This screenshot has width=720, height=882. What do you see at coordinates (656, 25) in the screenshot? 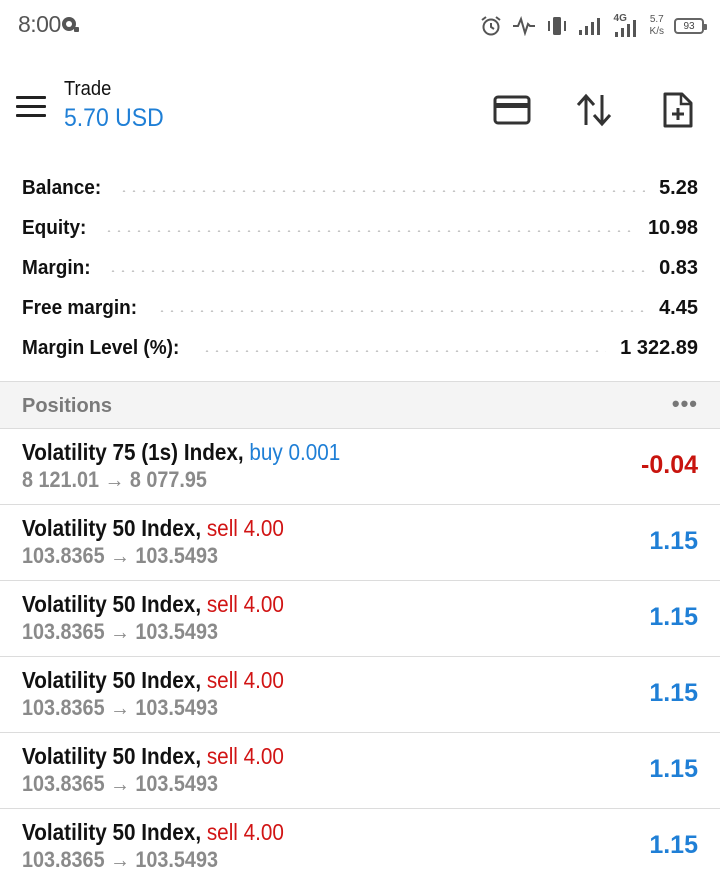
I see `network-speed: 5.7 K/s` at bounding box center [656, 25].